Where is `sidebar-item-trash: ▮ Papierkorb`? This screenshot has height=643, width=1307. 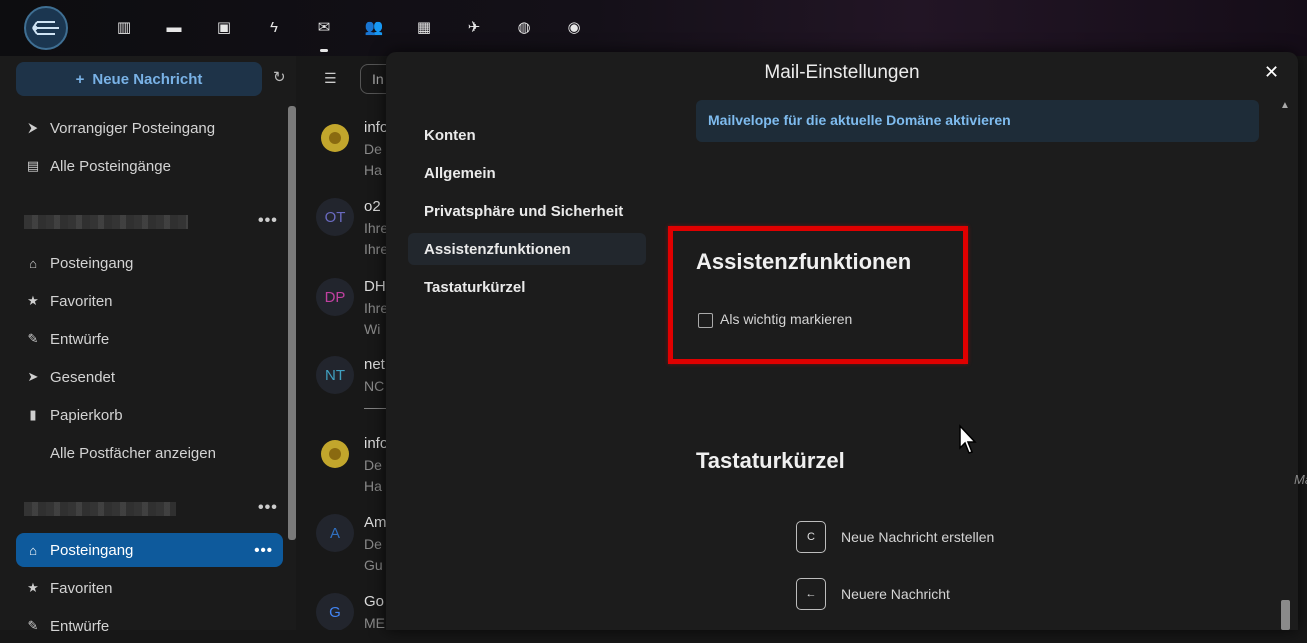
sidebar-item-trash: ▮ Papierkorb is located at coordinates (149, 415).